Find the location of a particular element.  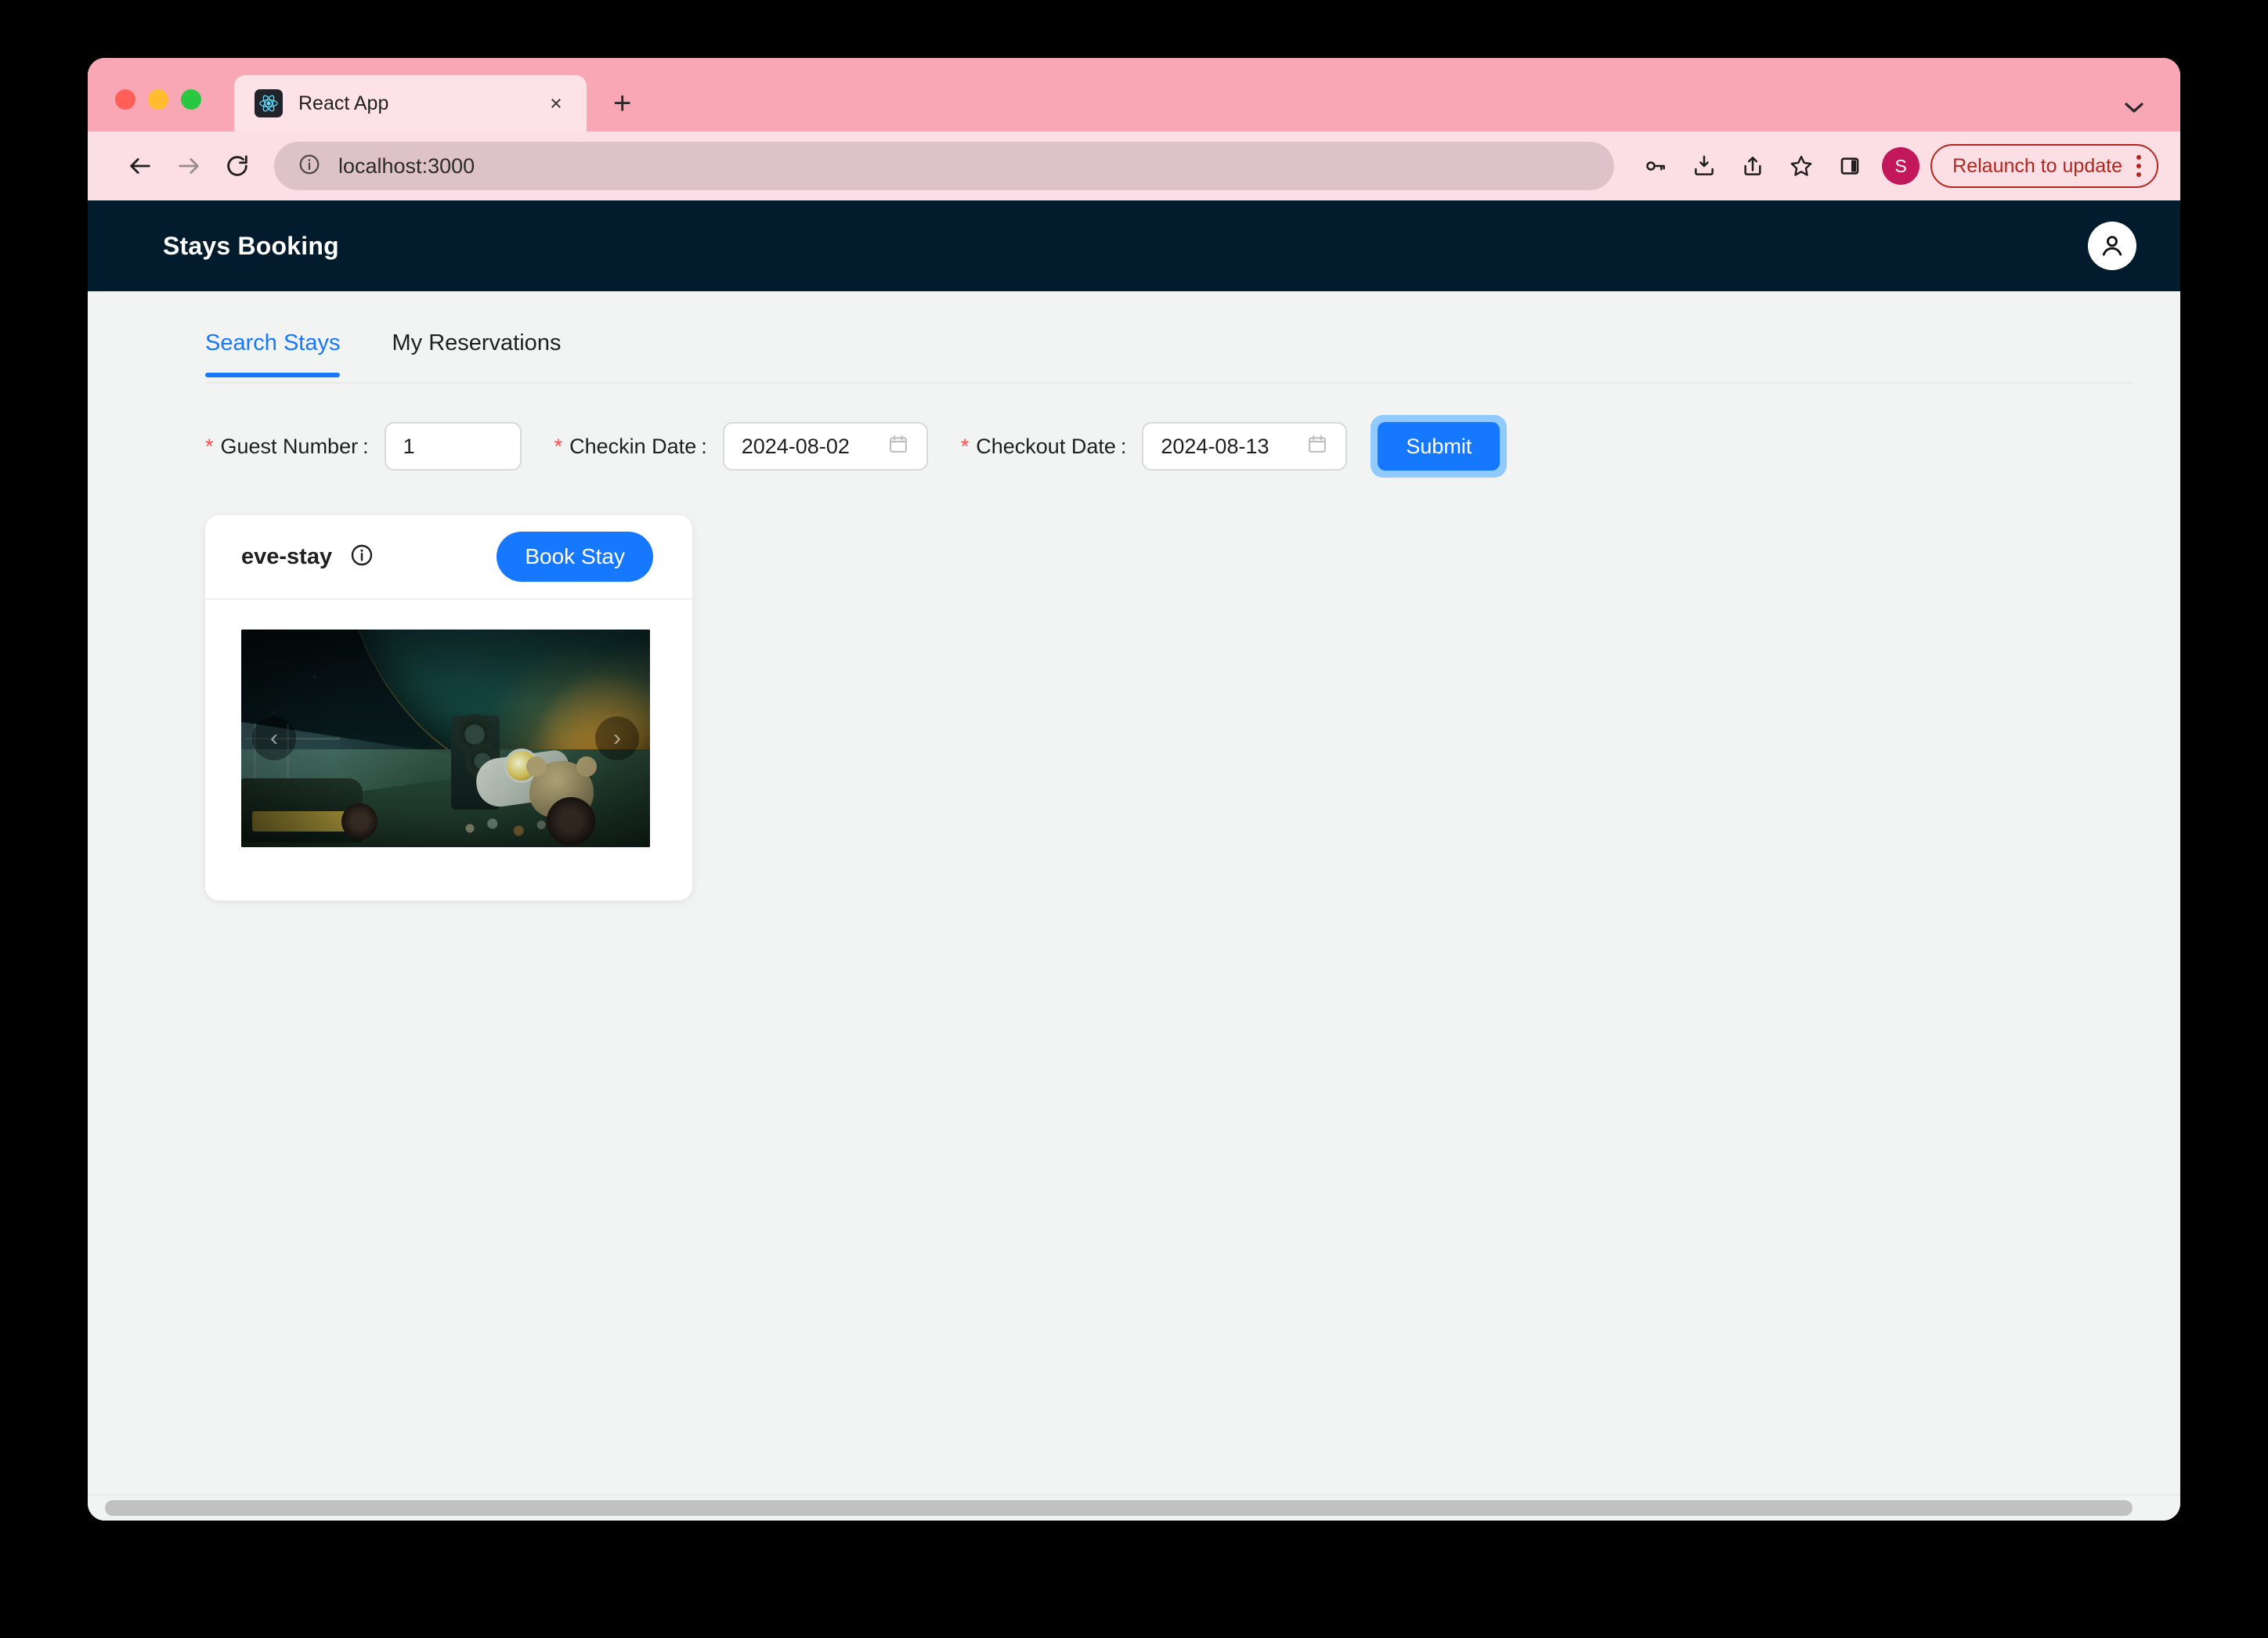

window-traffic-lights is located at coordinates (144, 110).